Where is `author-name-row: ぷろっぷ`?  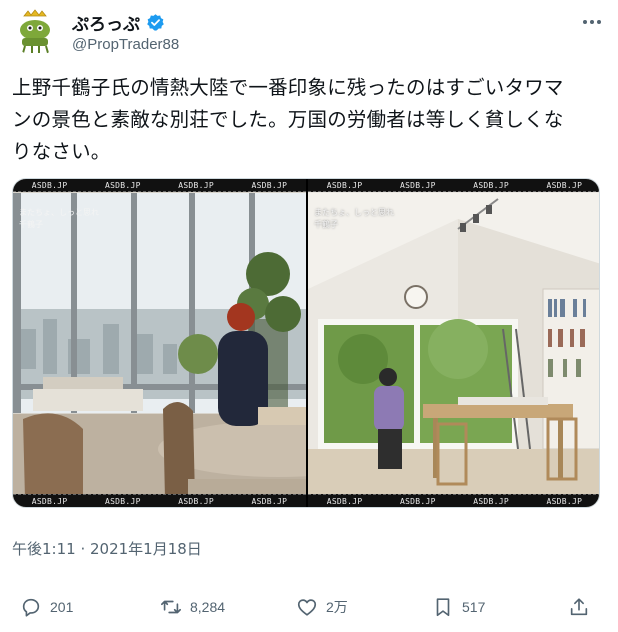 author-name-row: ぷろっぷ is located at coordinates (118, 22).